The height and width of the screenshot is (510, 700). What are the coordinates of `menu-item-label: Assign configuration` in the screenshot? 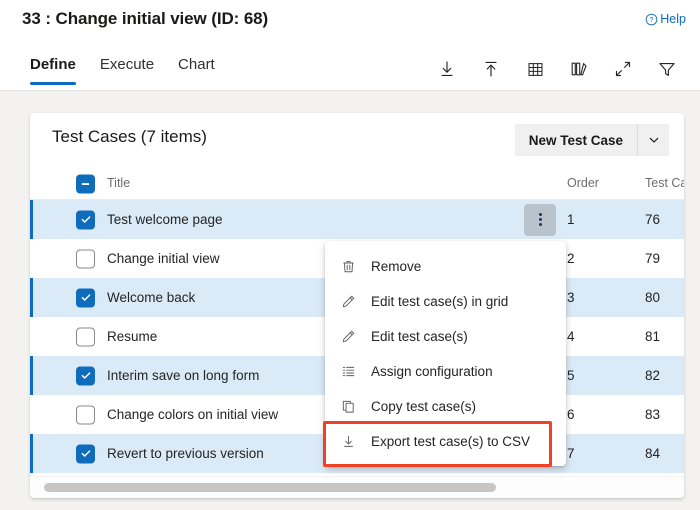 It's located at (432, 371).